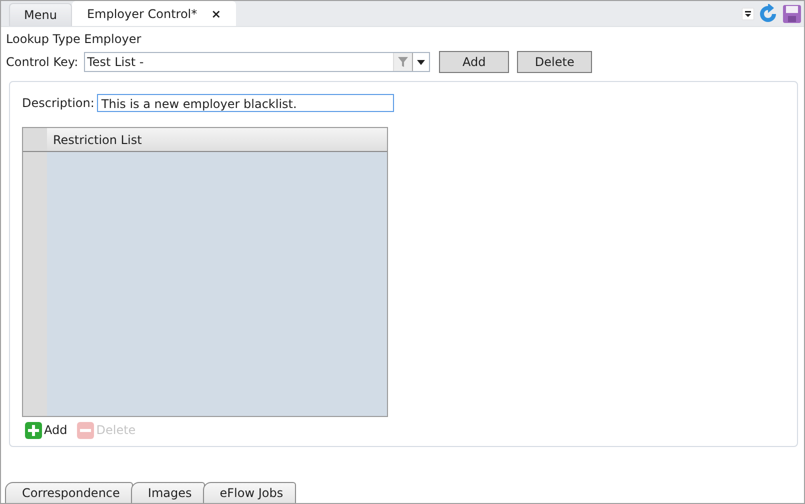  What do you see at coordinates (42, 62) in the screenshot?
I see `control-key-label: Control Key:` at bounding box center [42, 62].